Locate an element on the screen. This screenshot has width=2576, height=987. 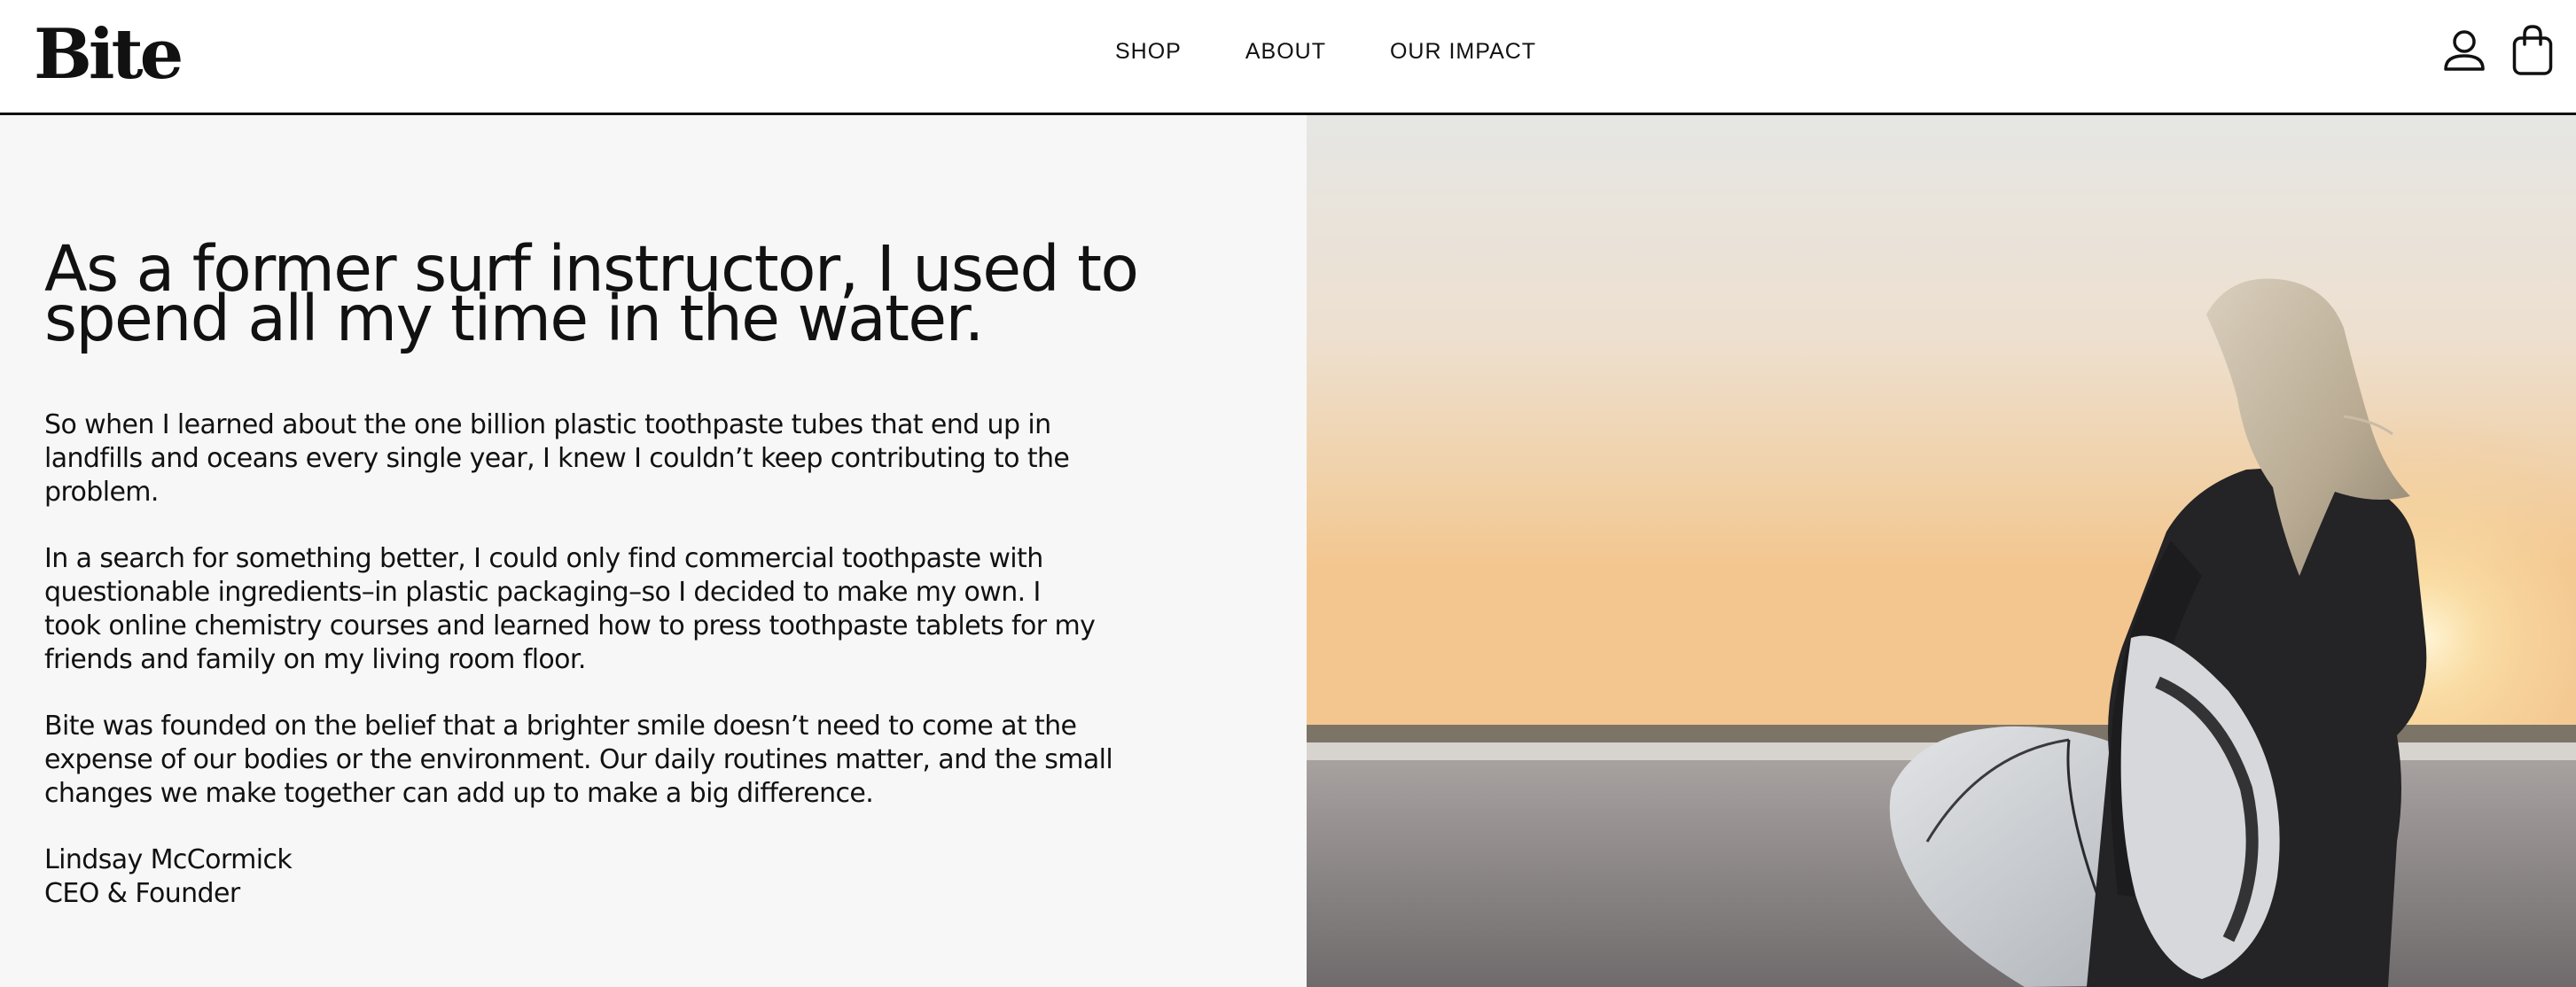
nav-shop-link: SHOP is located at coordinates (1148, 51).